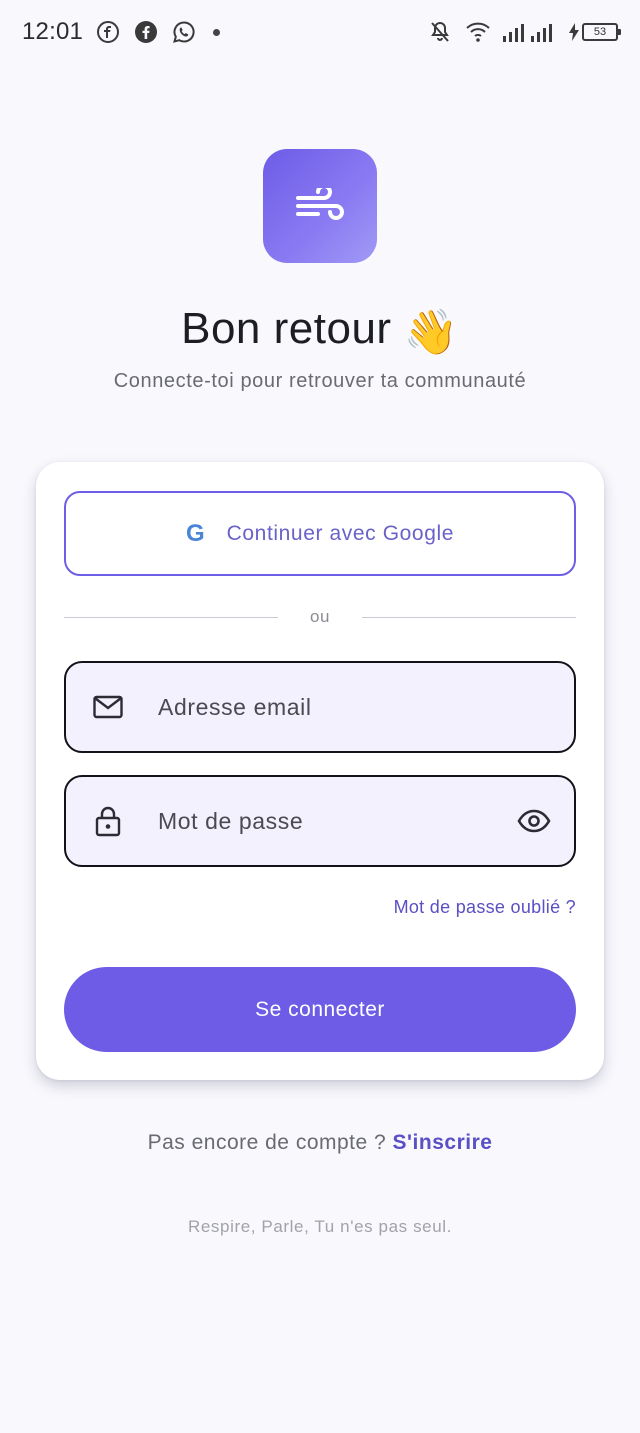 This screenshot has width=640, height=1433. I want to click on login-button: Se connecter, so click(320, 1009).